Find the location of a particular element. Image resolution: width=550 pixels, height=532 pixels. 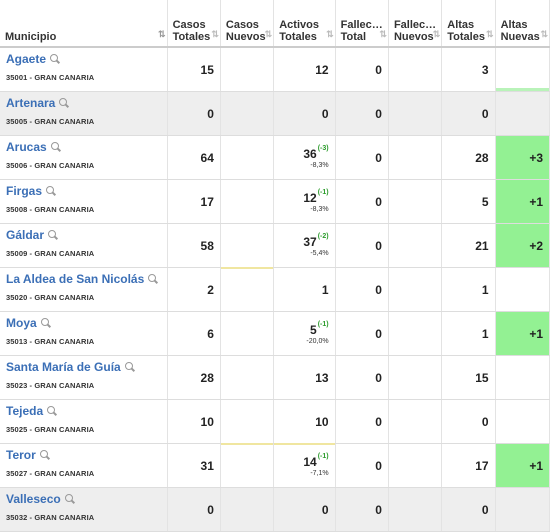

municipio-link: Tejeda is located at coordinates (83, 411).